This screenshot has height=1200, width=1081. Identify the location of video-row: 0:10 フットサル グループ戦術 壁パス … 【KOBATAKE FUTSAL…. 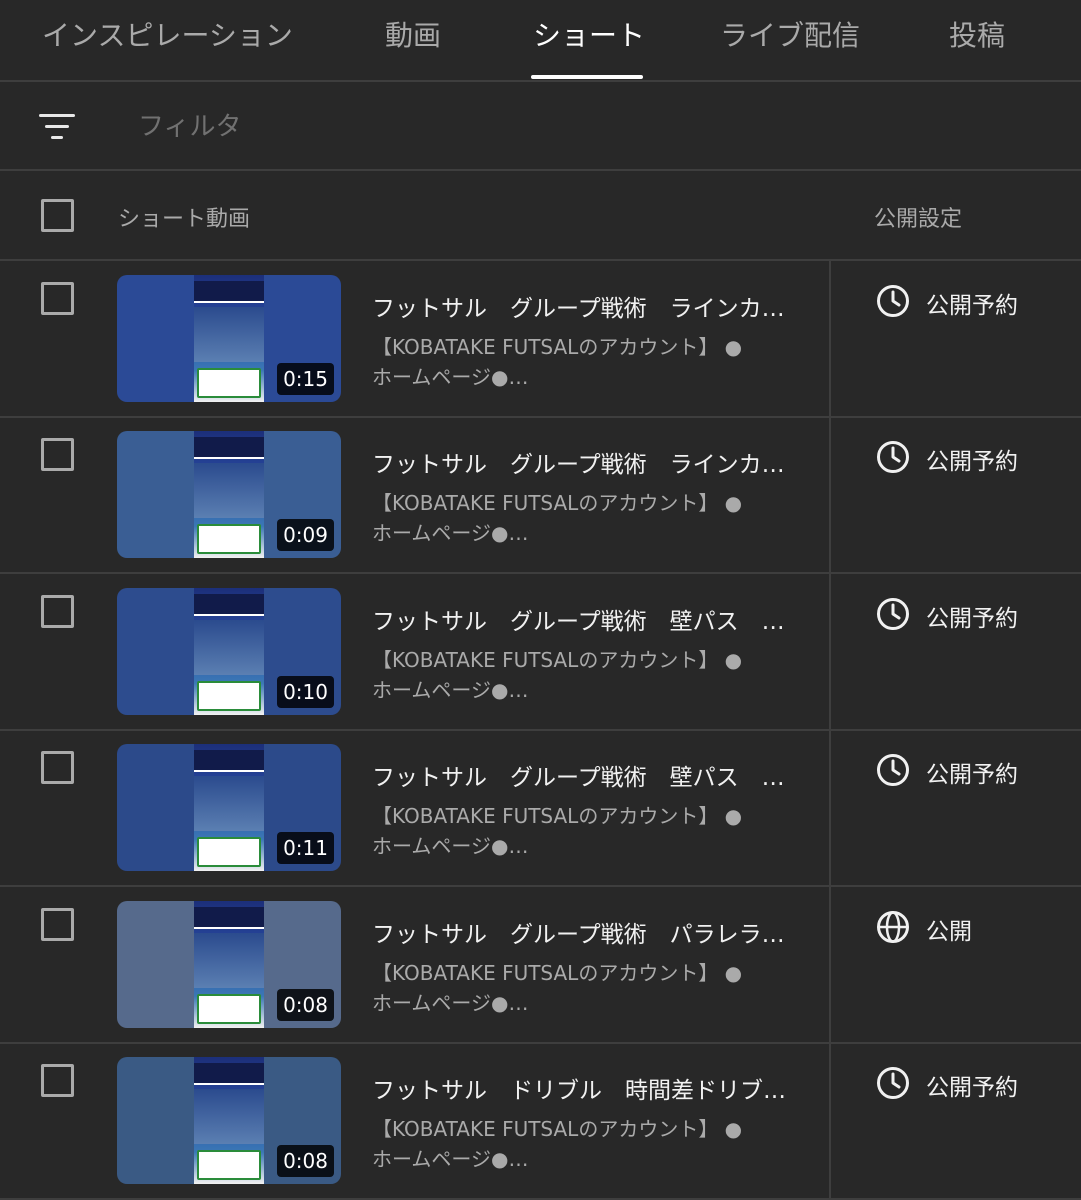
(540, 652).